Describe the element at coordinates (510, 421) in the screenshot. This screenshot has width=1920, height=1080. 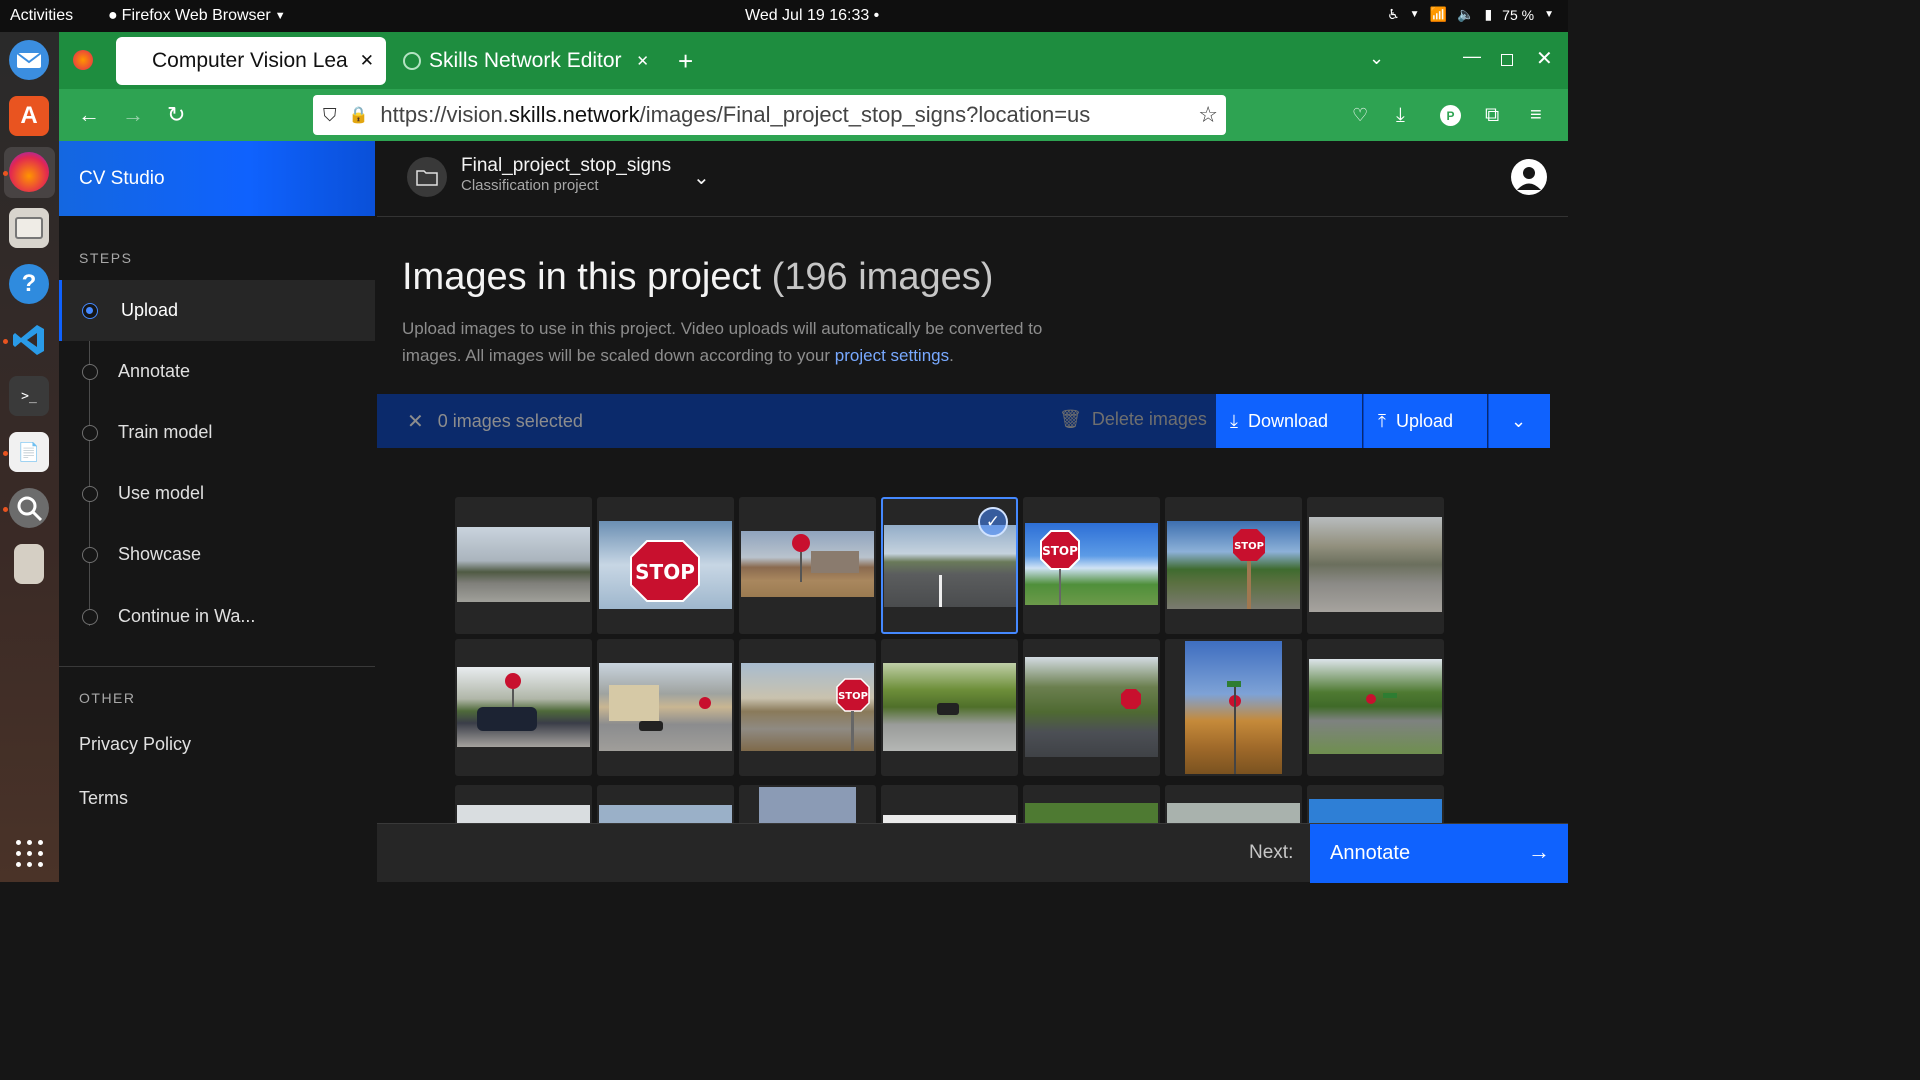
I see `selected-count: 0 images selected` at that location.